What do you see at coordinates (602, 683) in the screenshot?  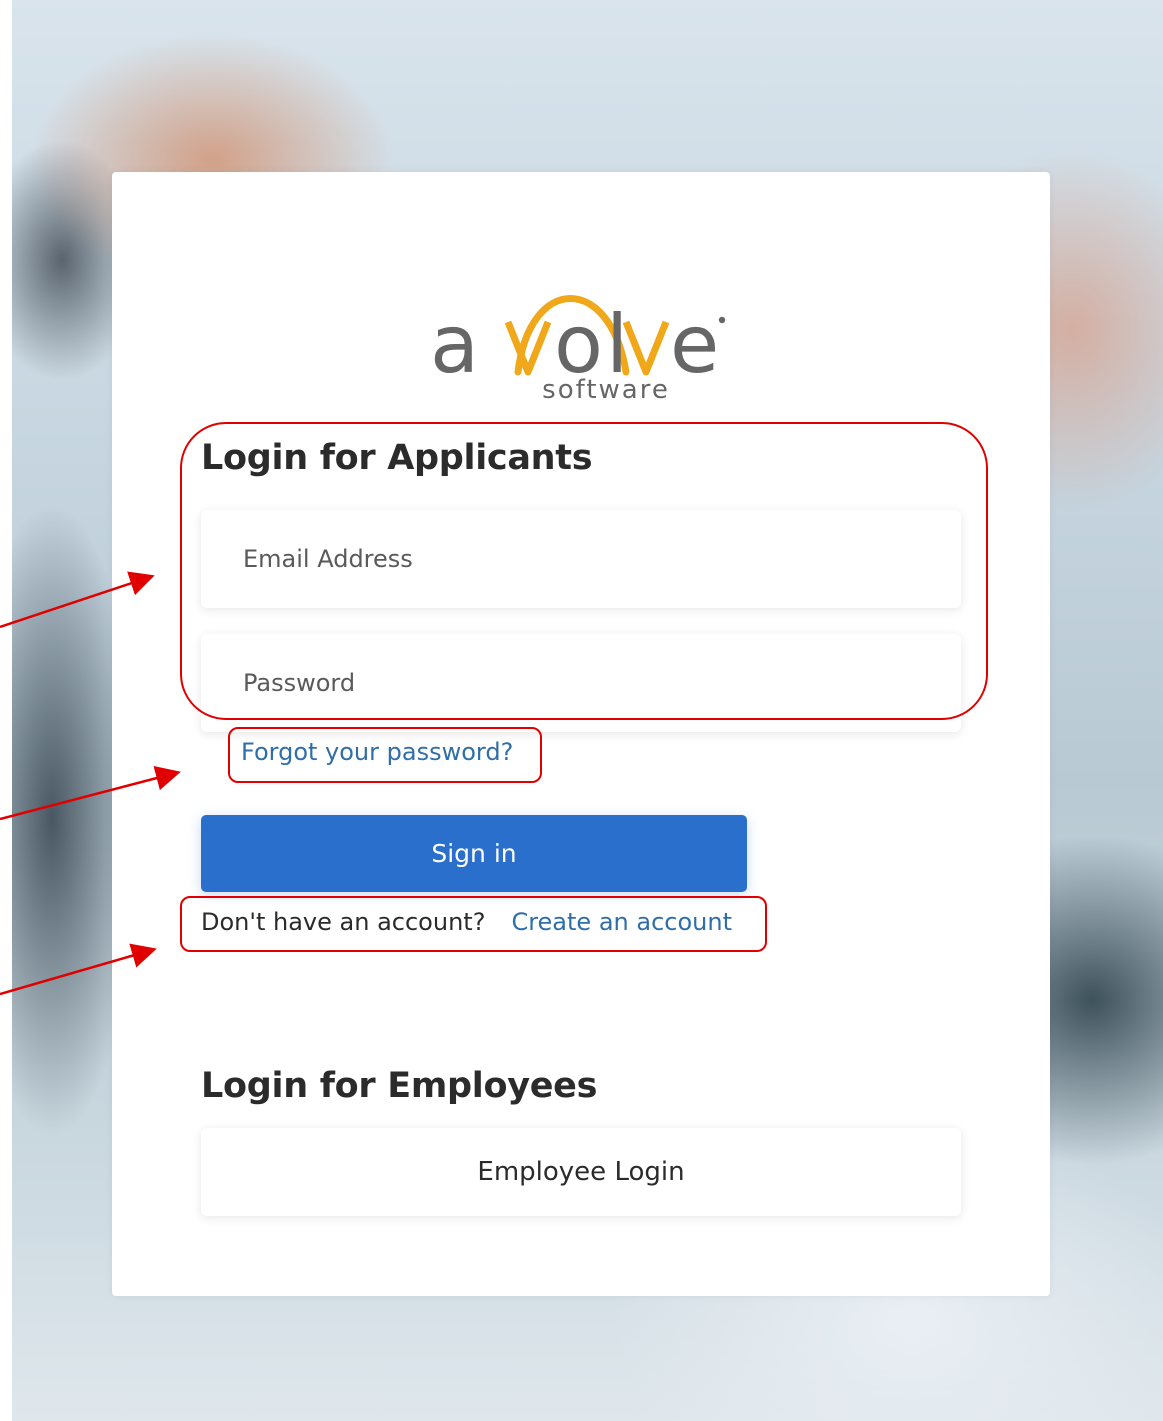 I see `password-input` at bounding box center [602, 683].